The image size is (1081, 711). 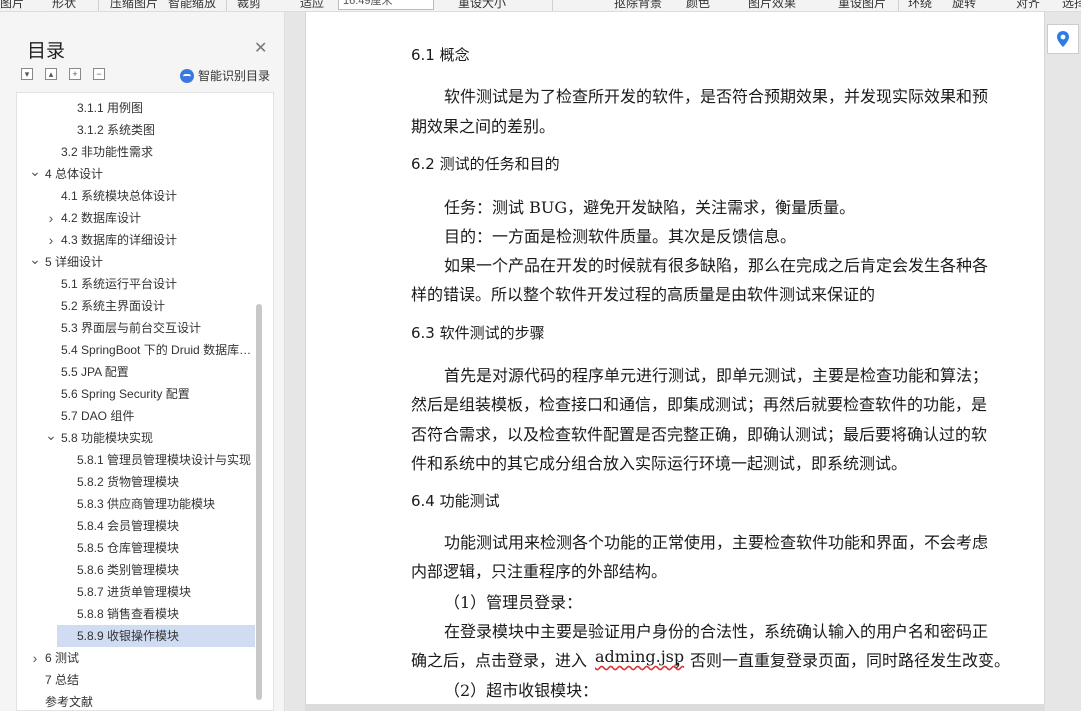 What do you see at coordinates (128, 526) in the screenshot?
I see `toc-item-label: 5.8.4 会员管理模块` at bounding box center [128, 526].